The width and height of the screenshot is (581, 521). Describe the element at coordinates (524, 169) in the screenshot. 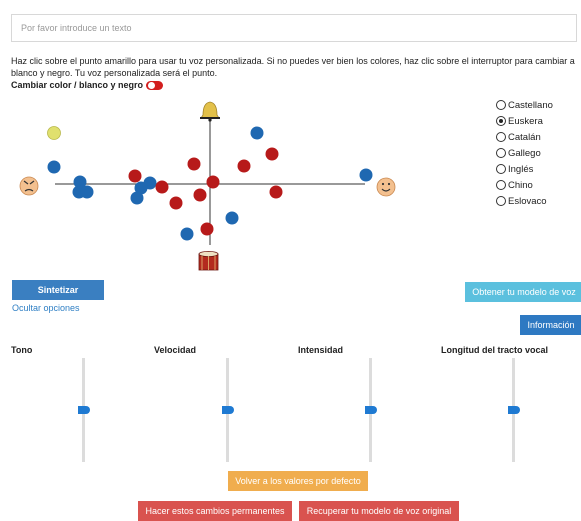

I see `language-option-ingles: Inglés` at that location.